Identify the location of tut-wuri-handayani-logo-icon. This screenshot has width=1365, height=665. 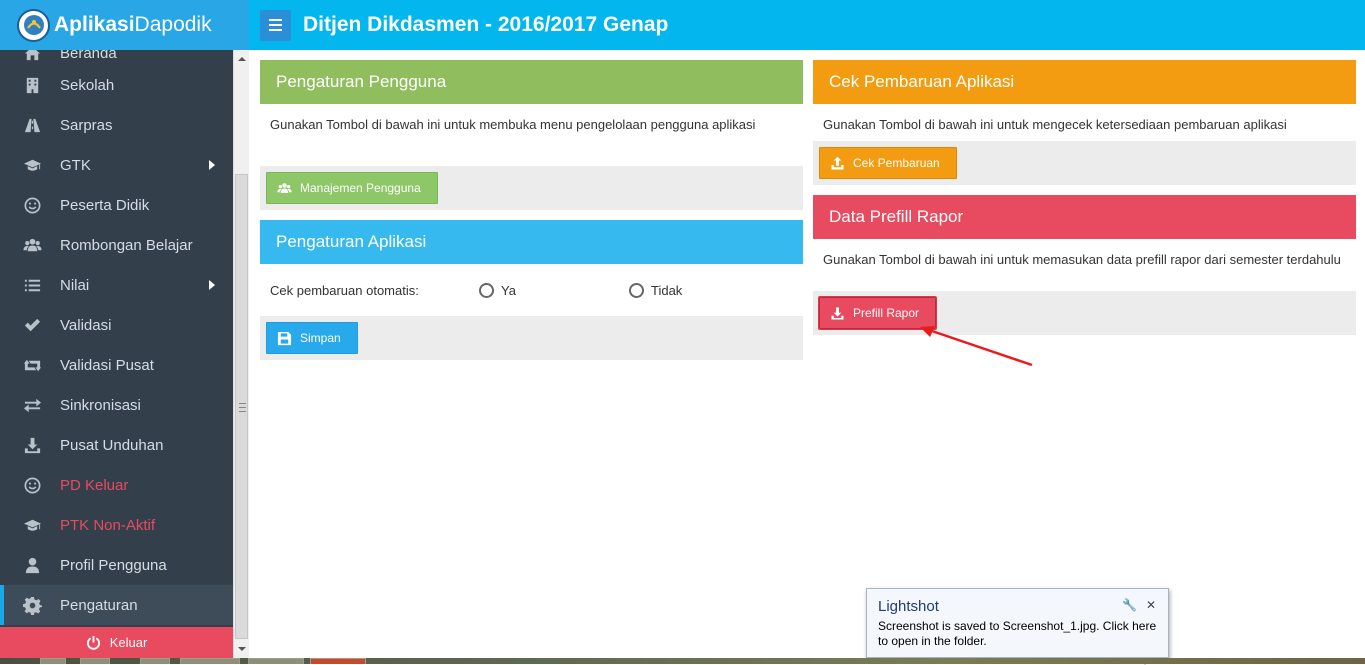
(33, 25).